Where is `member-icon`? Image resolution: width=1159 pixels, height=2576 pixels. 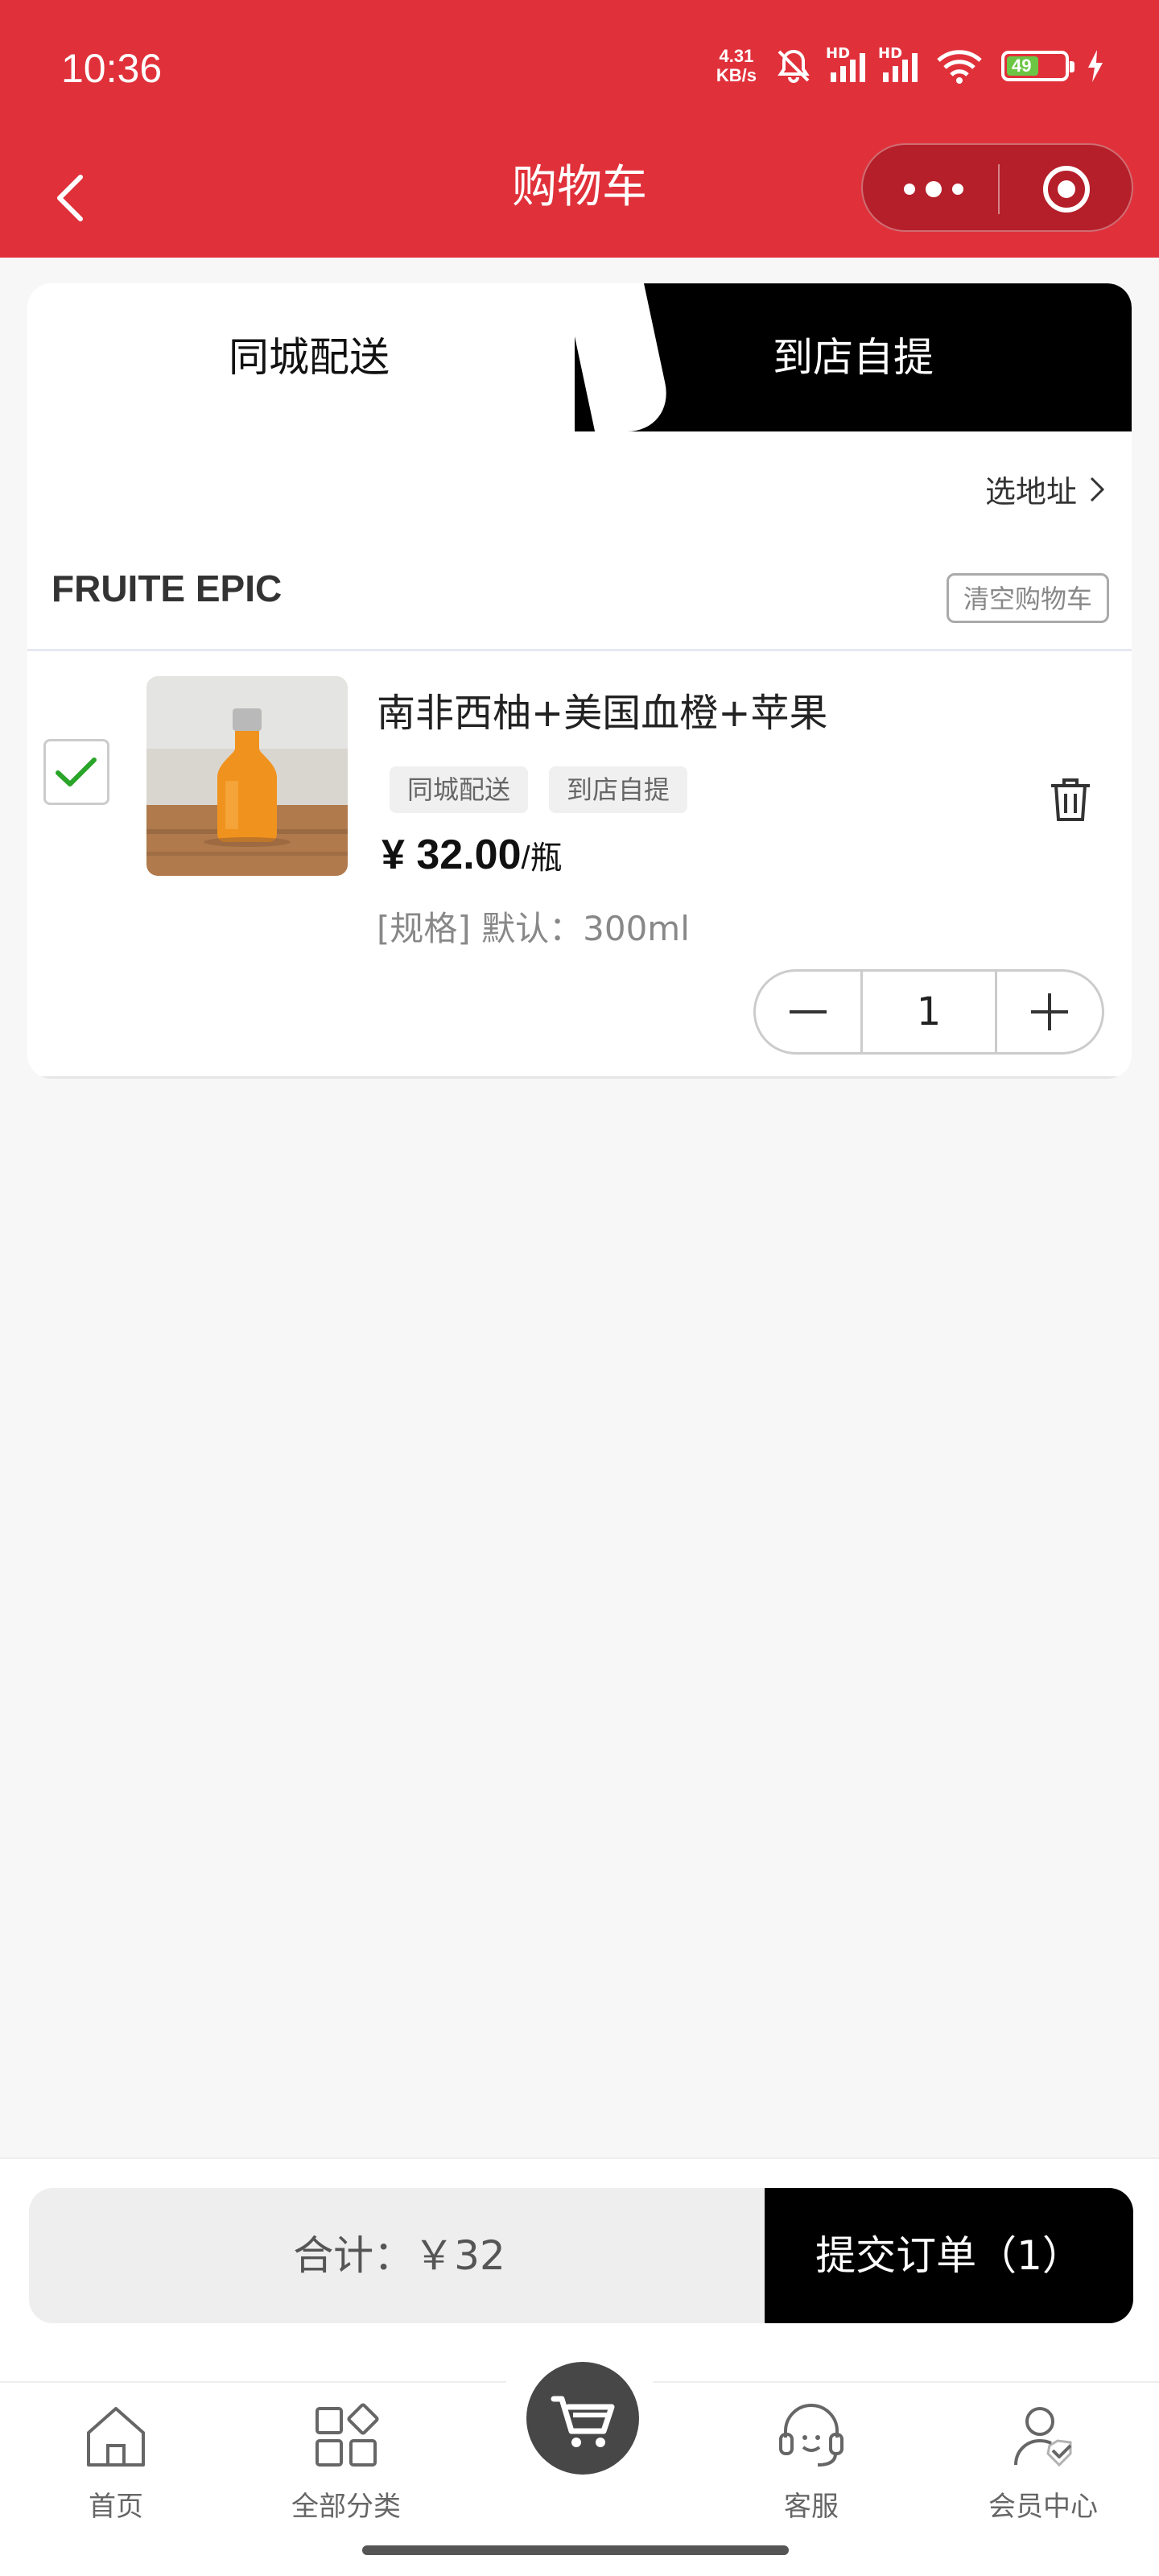 member-icon is located at coordinates (1043, 2437).